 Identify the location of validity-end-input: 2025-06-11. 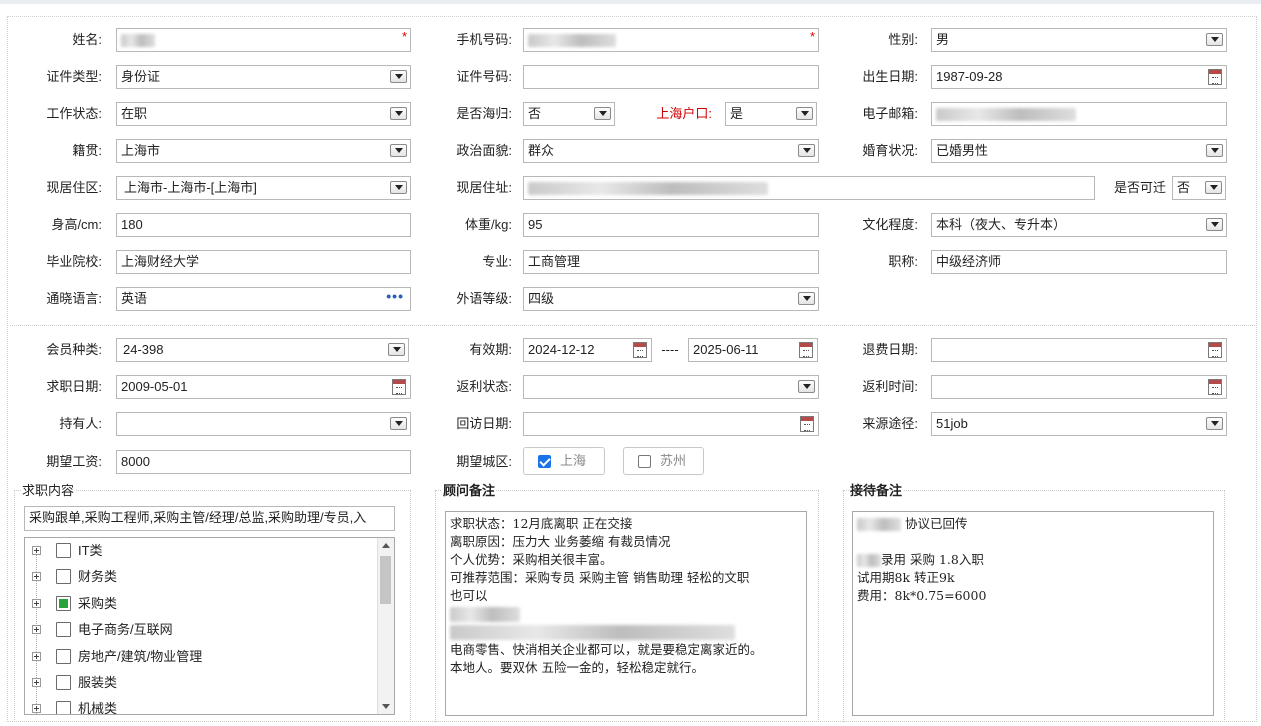
(753, 350).